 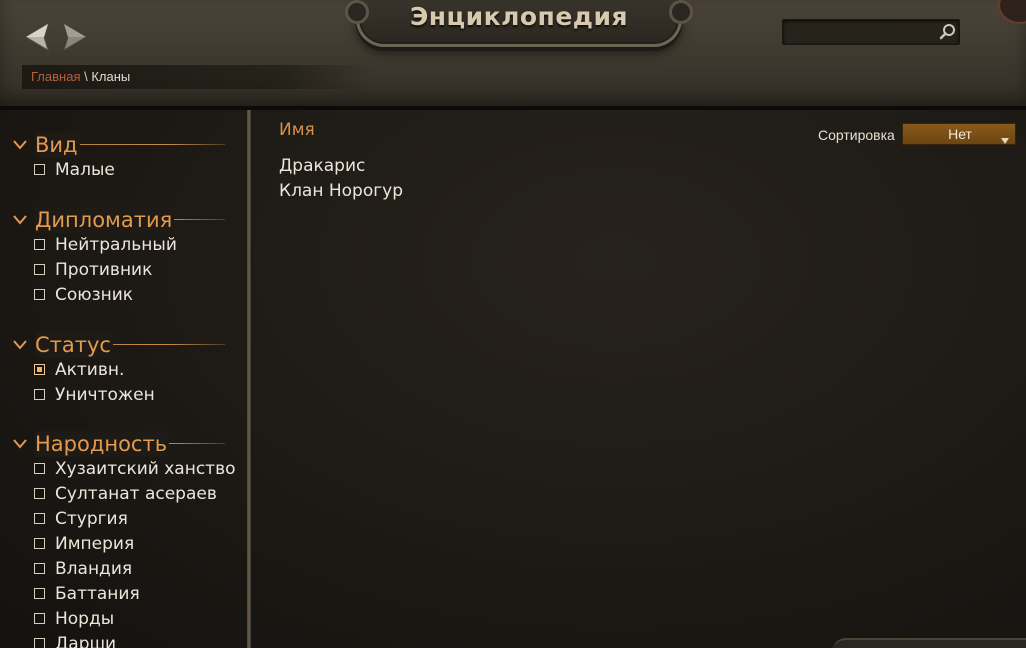 I want to click on back-arrow-icon, so click(x=38, y=37).